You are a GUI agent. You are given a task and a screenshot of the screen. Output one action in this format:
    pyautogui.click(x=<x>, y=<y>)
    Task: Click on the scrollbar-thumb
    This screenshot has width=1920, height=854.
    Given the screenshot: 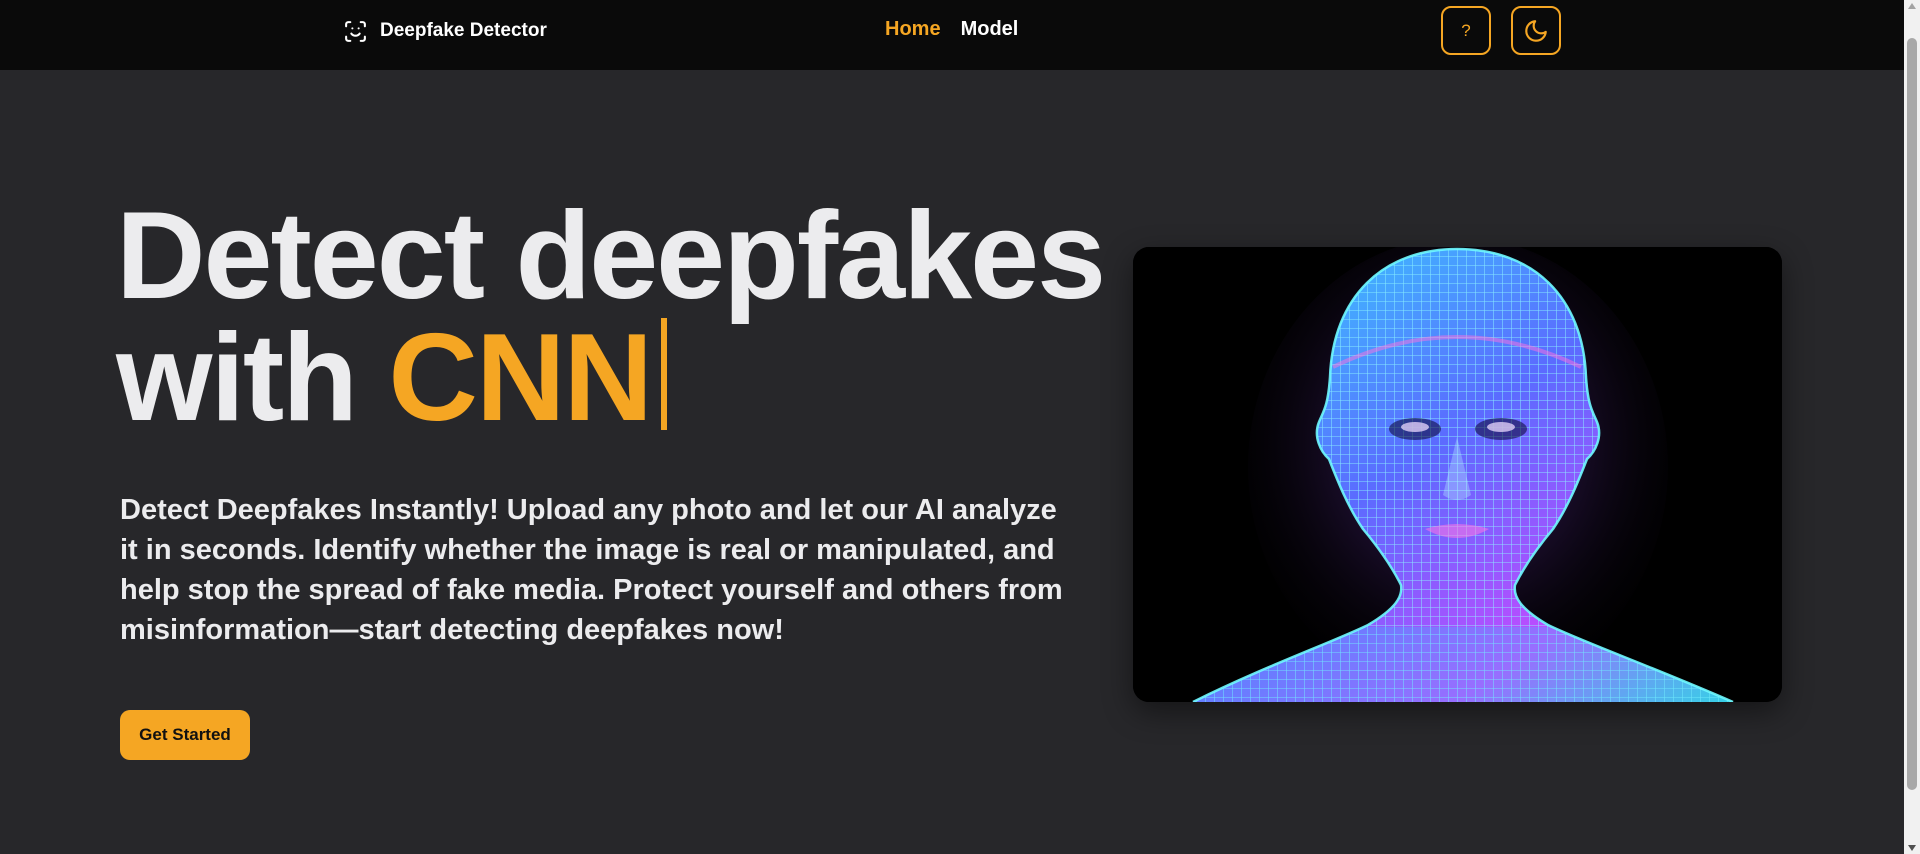 What is the action you would take?
    pyautogui.click(x=1912, y=414)
    